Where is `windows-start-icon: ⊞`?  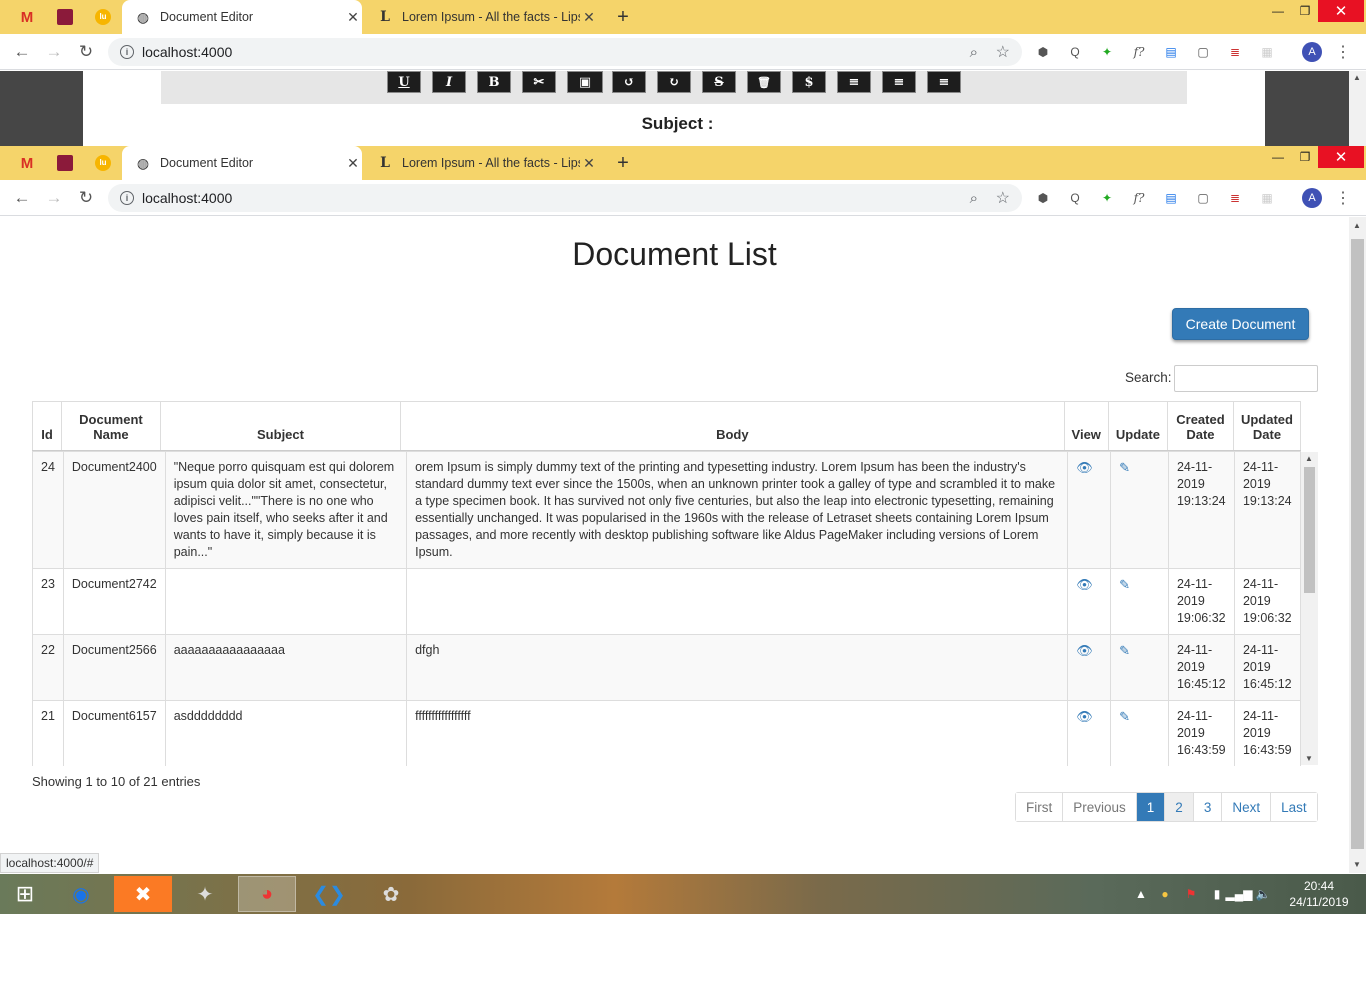 windows-start-icon: ⊞ is located at coordinates (25, 894).